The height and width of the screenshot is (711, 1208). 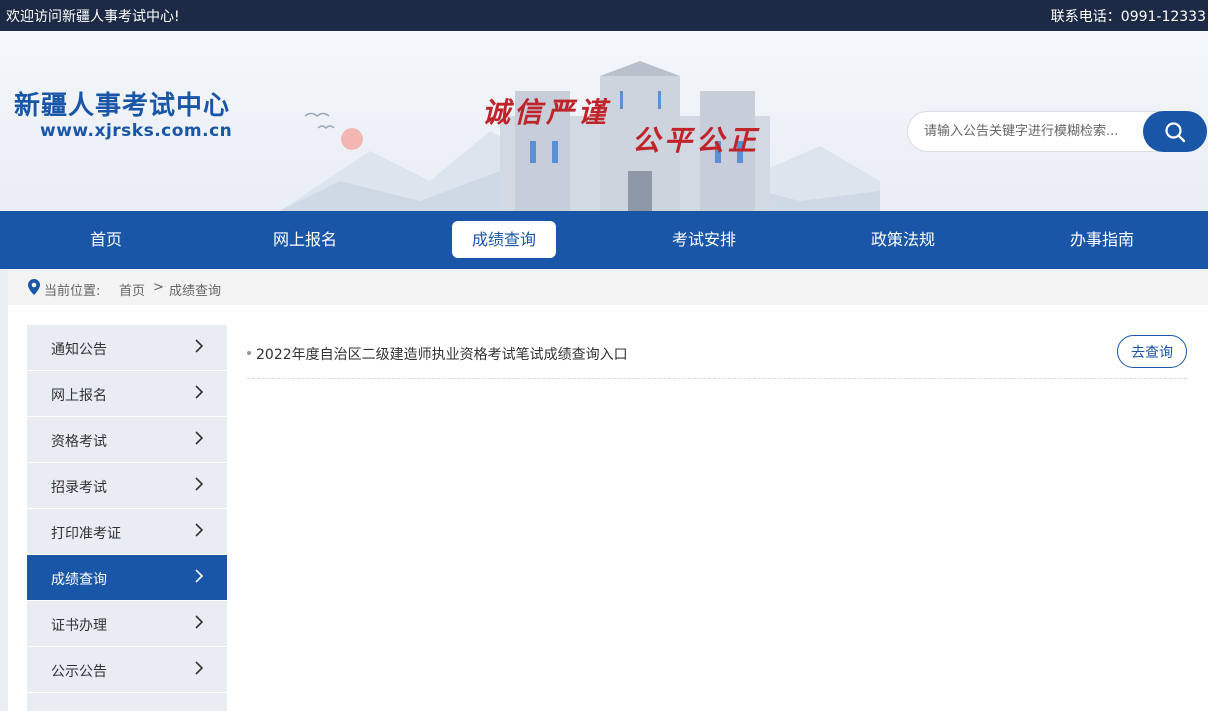 I want to click on nav-exam-schedule: 考试安排, so click(x=704, y=239).